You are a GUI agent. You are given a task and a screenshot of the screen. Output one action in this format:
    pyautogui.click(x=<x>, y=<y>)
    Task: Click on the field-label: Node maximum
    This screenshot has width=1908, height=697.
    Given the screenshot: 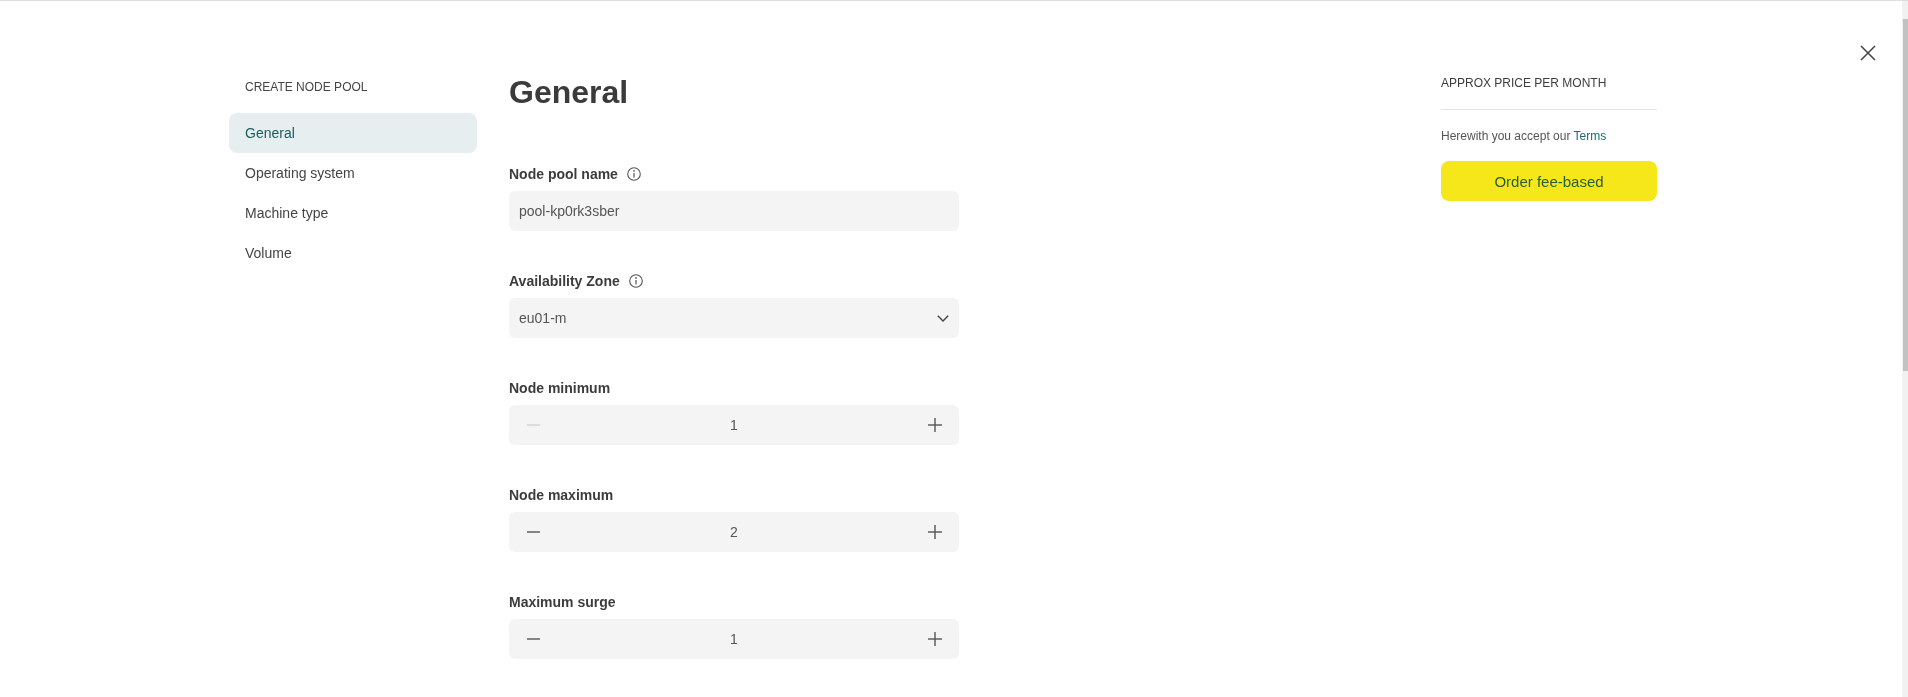 What is the action you would take?
    pyautogui.click(x=561, y=495)
    